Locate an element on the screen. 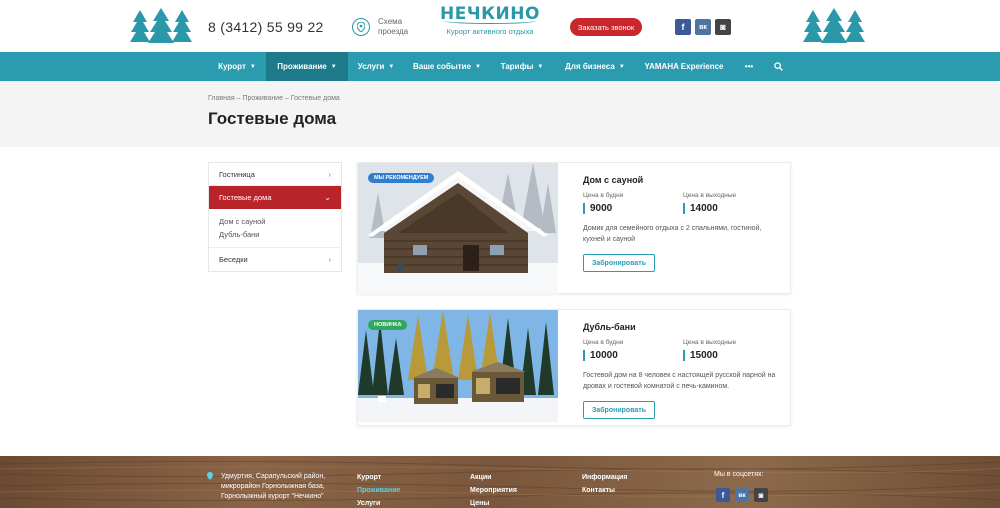 The image size is (1000, 508). sidebar-item-label: Беседки is located at coordinates (233, 259).